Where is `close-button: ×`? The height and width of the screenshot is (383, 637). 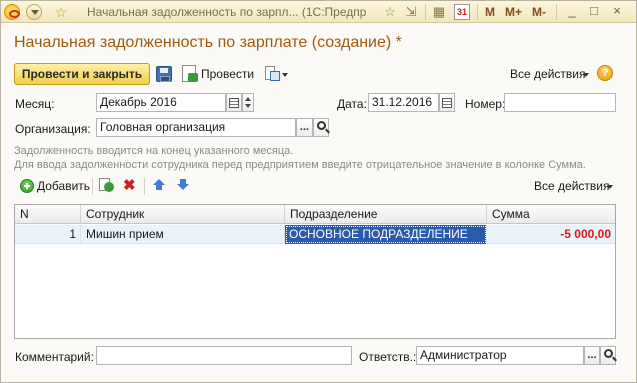
close-button: × is located at coordinates (617, 12).